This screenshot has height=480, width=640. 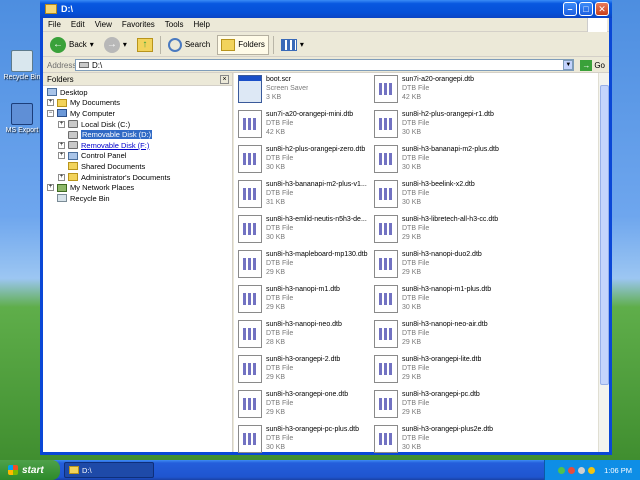 I want to click on scrollbar-thumb, so click(x=604, y=235).